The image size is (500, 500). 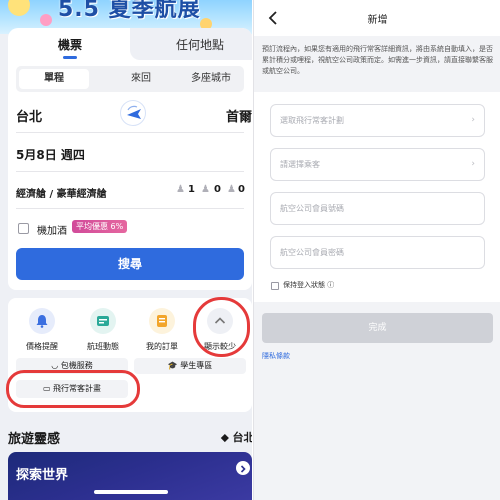 I want to click on infant-count: 0, so click(x=241, y=189).